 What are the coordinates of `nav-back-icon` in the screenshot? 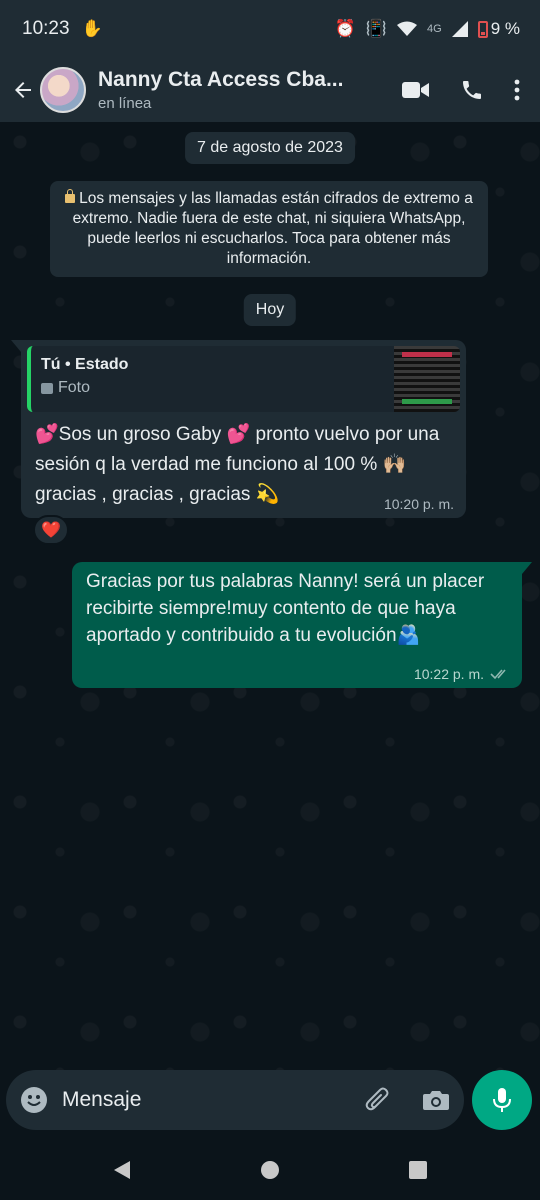 It's located at (122, 1170).